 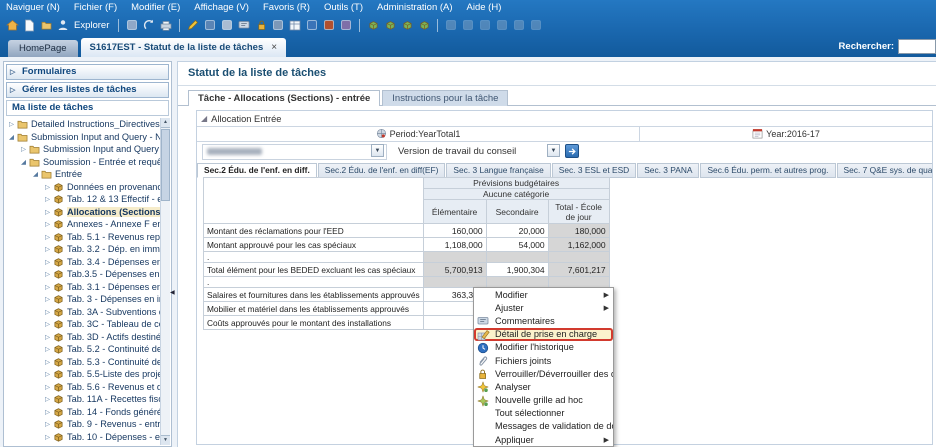 What do you see at coordinates (82, 399) in the screenshot?
I see `tree-item: ▷ Tab. 11A - Recettes fiscales - entré` at bounding box center [82, 399].